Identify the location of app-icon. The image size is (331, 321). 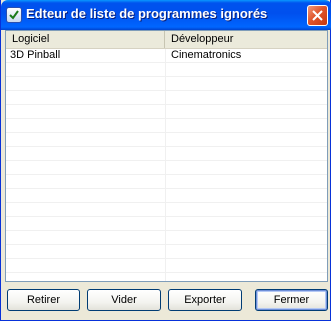
(14, 15).